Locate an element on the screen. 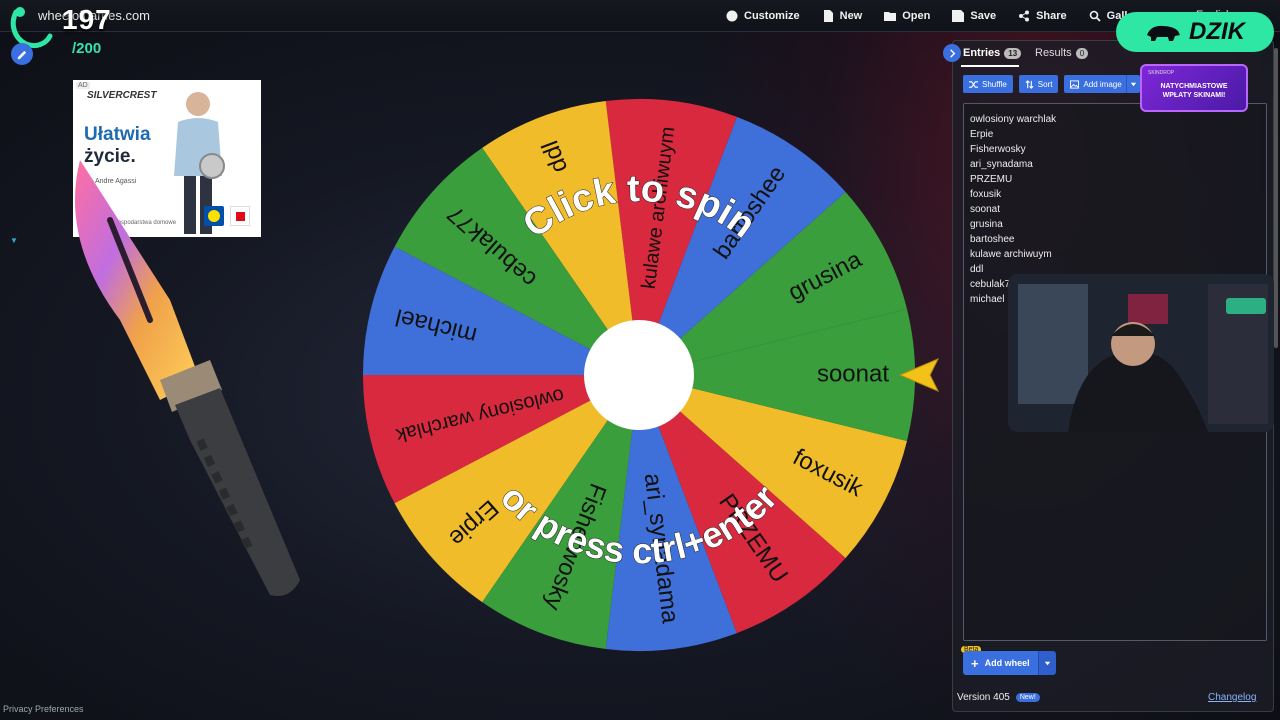  counter-value: 197 is located at coordinates (87, 19).